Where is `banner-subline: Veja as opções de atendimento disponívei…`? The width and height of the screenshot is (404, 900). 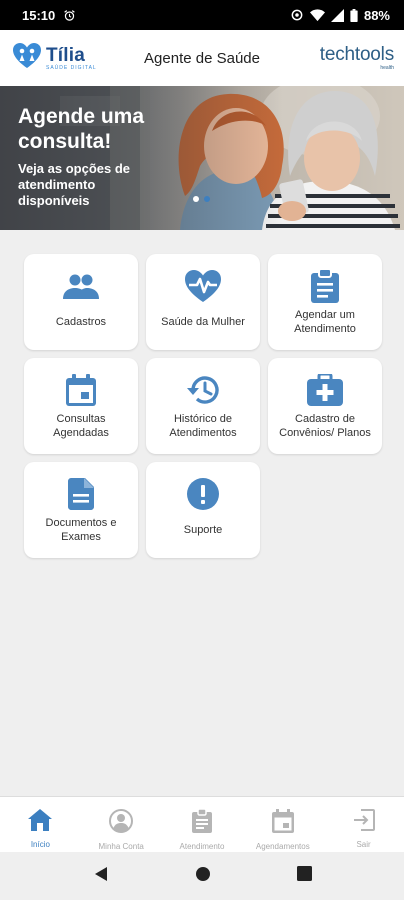 banner-subline: Veja as opções de atendimento disponívei… is located at coordinates (74, 184).